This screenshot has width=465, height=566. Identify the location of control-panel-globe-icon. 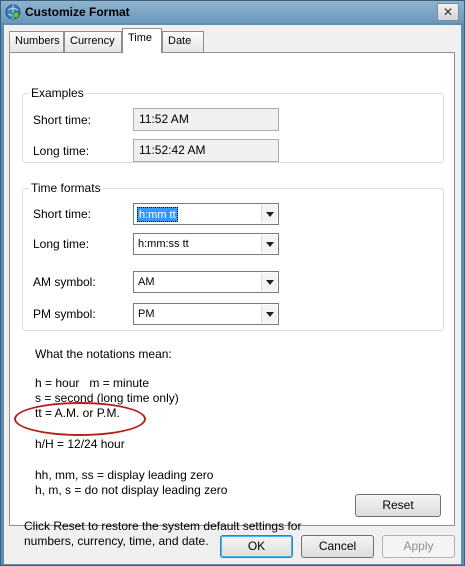
(13, 12).